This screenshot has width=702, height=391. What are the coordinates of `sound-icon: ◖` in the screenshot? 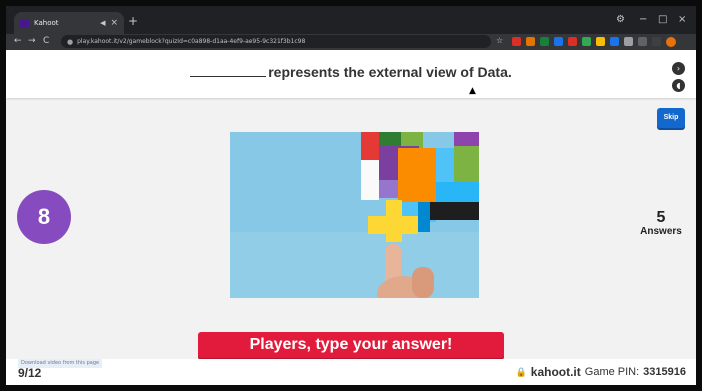 It's located at (678, 85).